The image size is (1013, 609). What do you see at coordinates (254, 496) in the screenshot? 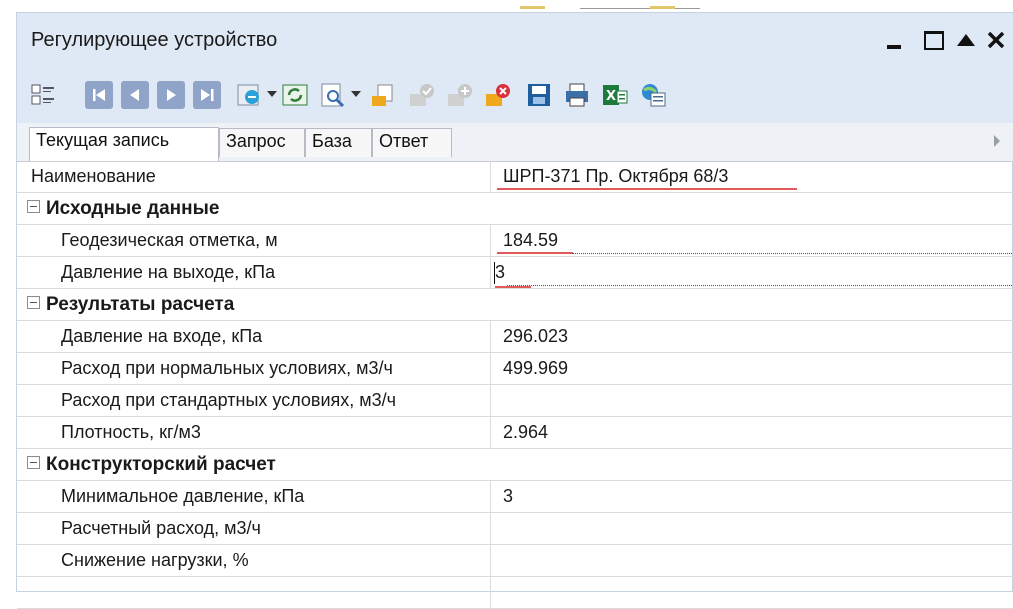
I see `property-label: Минимальное давление, кПа` at bounding box center [254, 496].